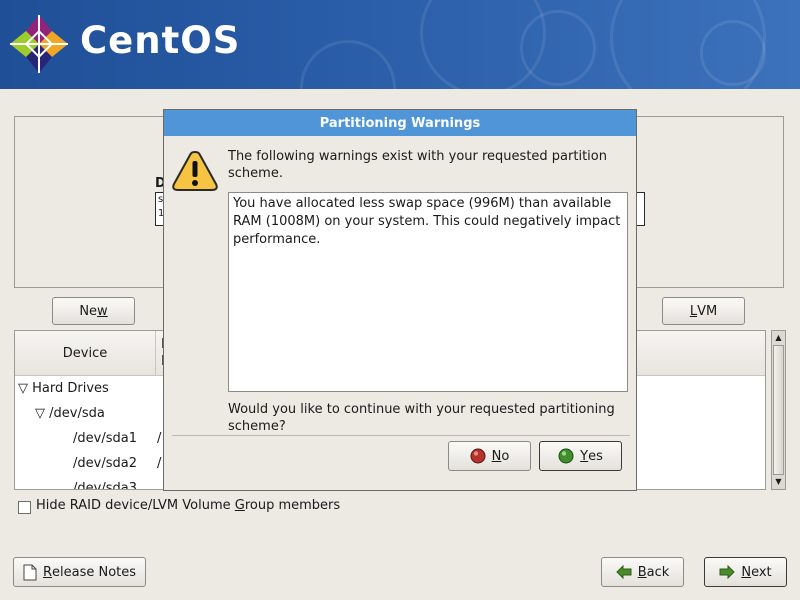  What do you see at coordinates (761, 572) in the screenshot?
I see `next-post: ext` at bounding box center [761, 572].